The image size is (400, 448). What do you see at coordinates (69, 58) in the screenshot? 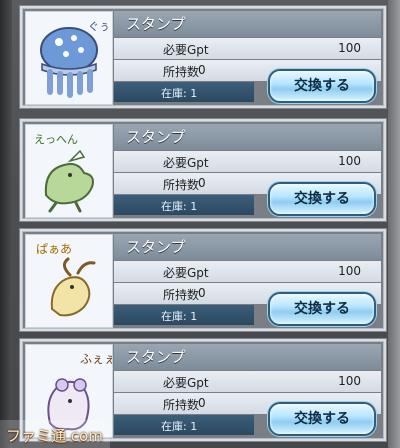
I see `sticker-image-jellyfish: ぐぅ` at bounding box center [69, 58].